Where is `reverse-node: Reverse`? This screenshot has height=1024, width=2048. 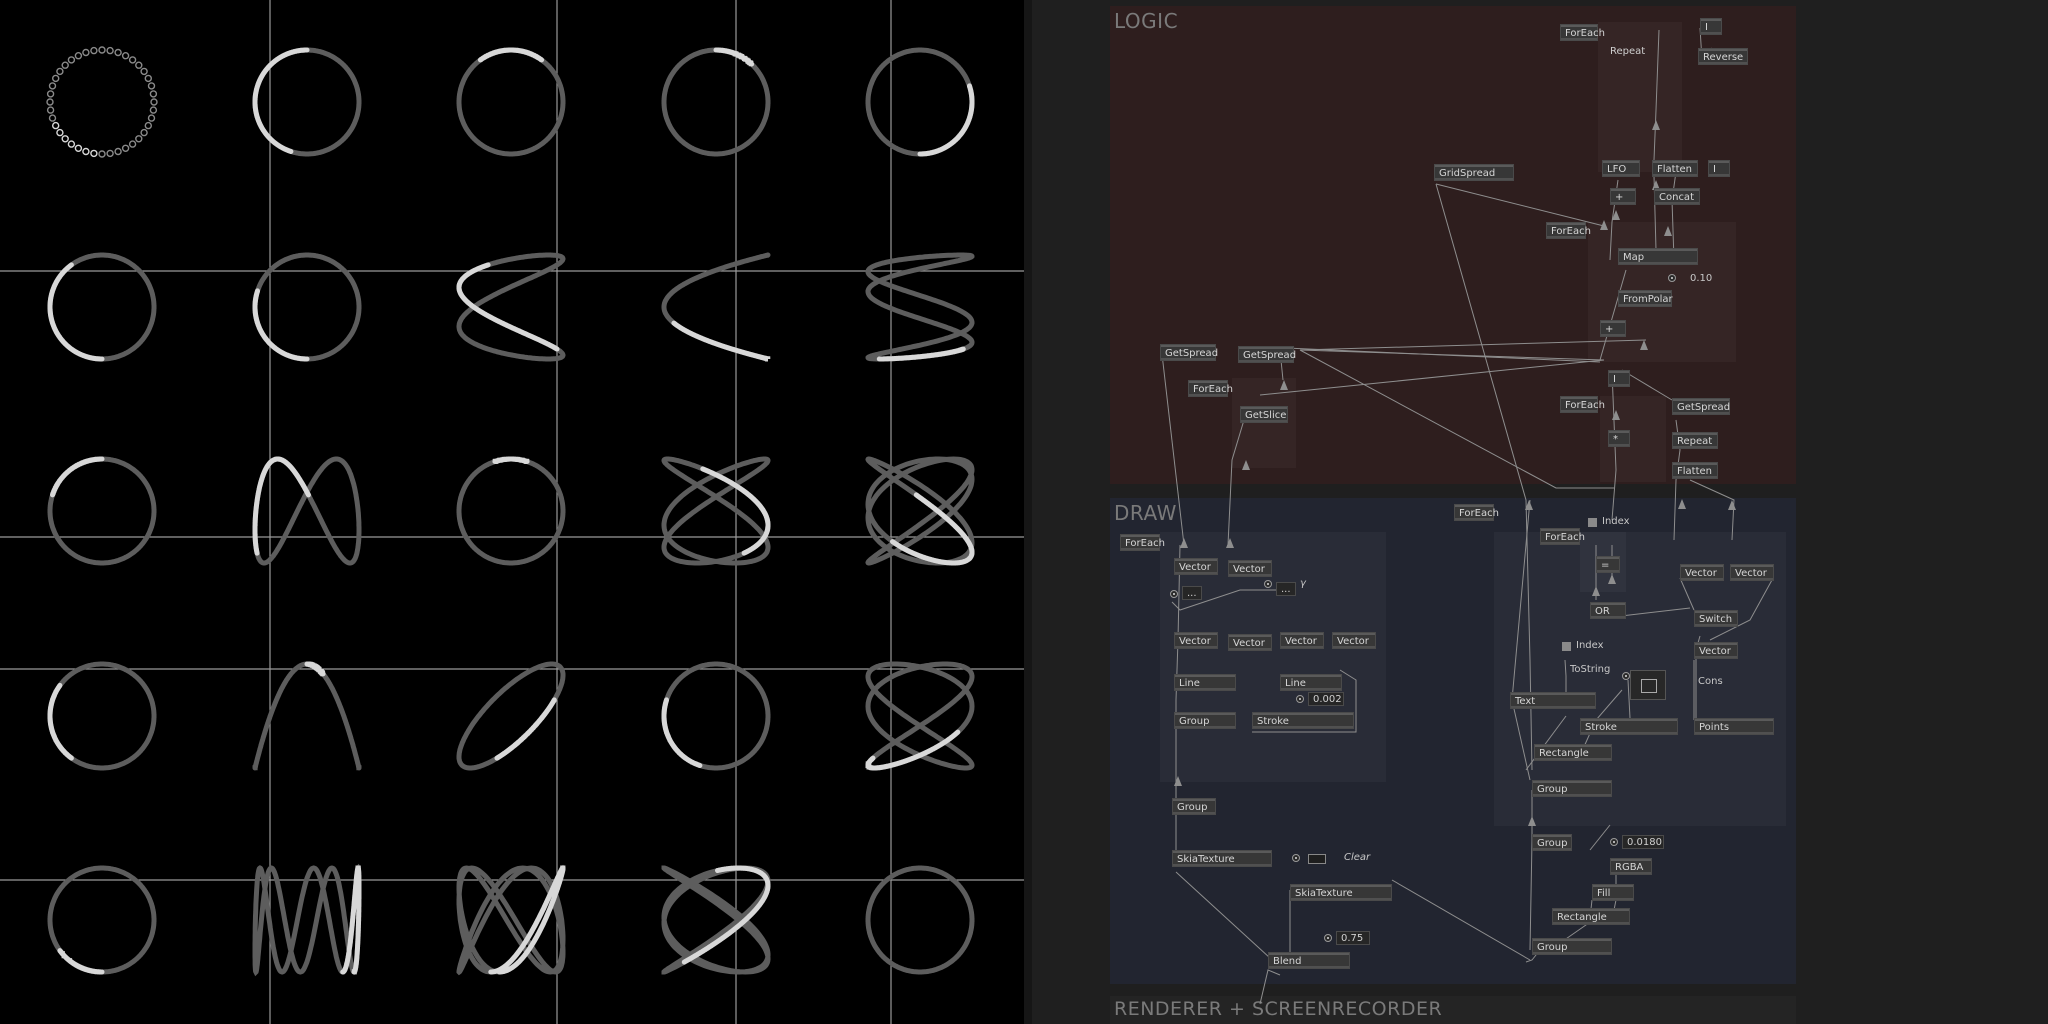
reverse-node: Reverse is located at coordinates (1723, 56).